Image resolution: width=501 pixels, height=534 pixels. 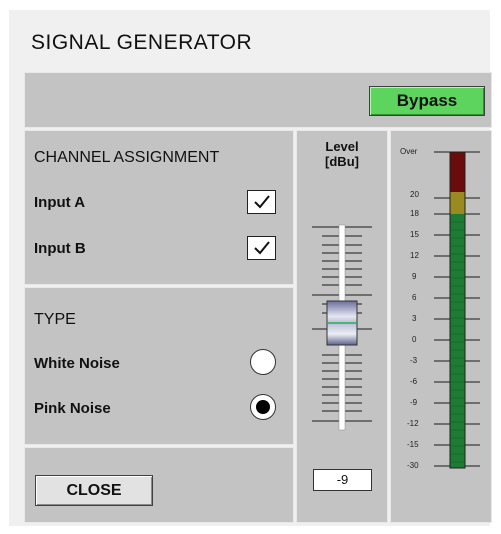 What do you see at coordinates (457, 203) in the screenshot?
I see `meter-warning-segment` at bounding box center [457, 203].